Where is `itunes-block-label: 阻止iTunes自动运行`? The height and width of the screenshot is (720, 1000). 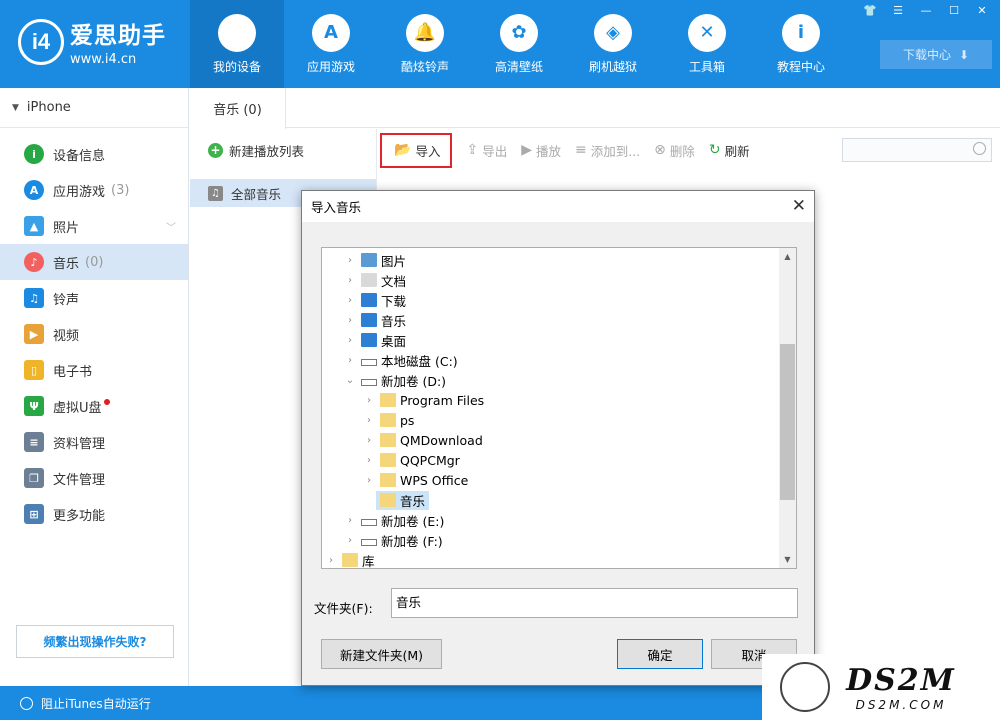 itunes-block-label: 阻止iTunes自动运行 is located at coordinates (96, 703).